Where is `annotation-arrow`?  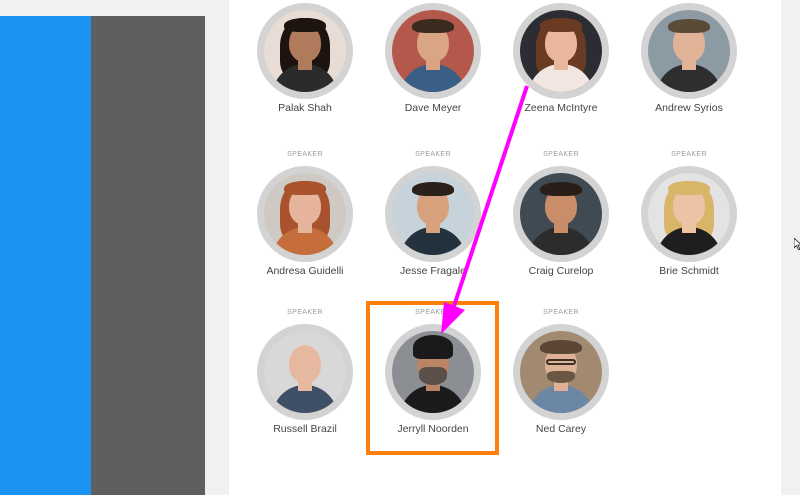
annotation-arrow is located at coordinates (485, 209).